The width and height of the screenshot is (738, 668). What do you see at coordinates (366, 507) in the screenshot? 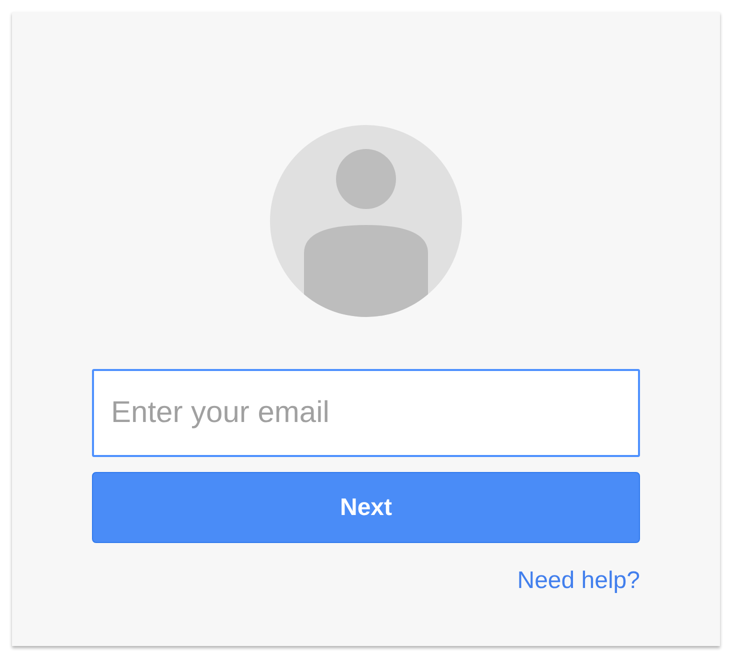
I see `next-button: Next` at bounding box center [366, 507].